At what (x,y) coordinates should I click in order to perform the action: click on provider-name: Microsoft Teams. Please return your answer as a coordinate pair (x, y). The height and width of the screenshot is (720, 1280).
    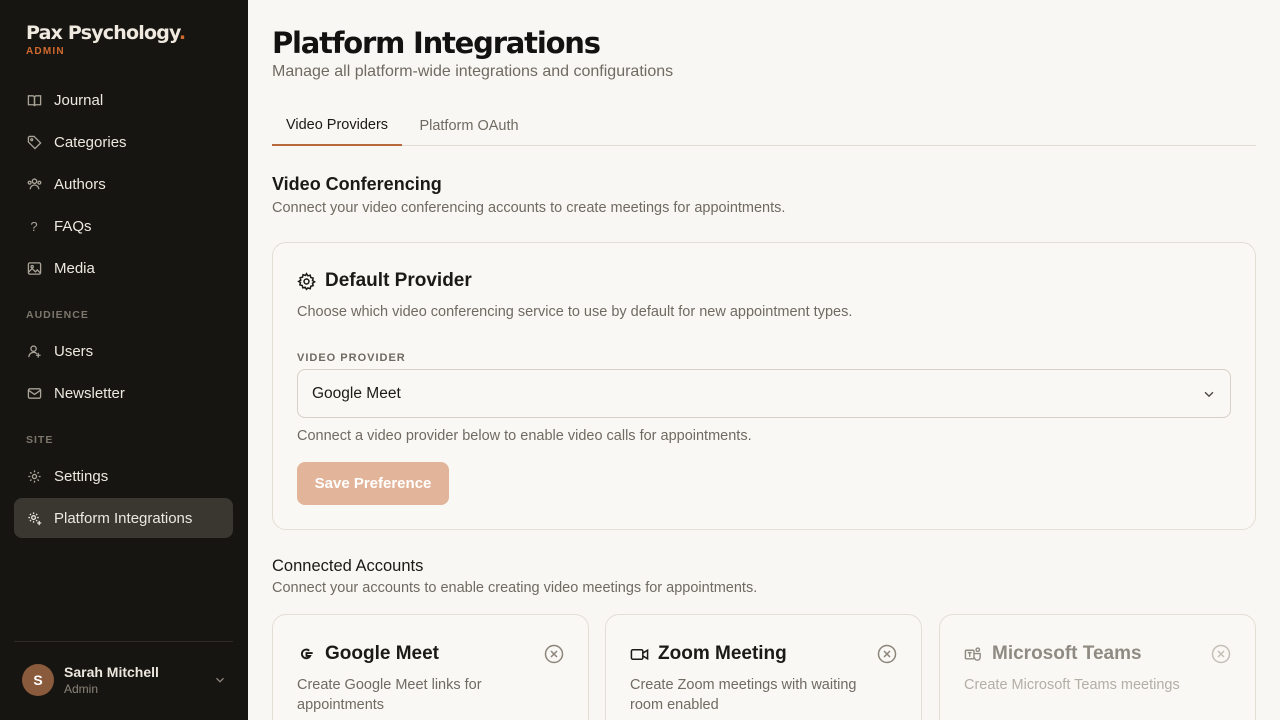
    Looking at the image, I should click on (1067, 653).